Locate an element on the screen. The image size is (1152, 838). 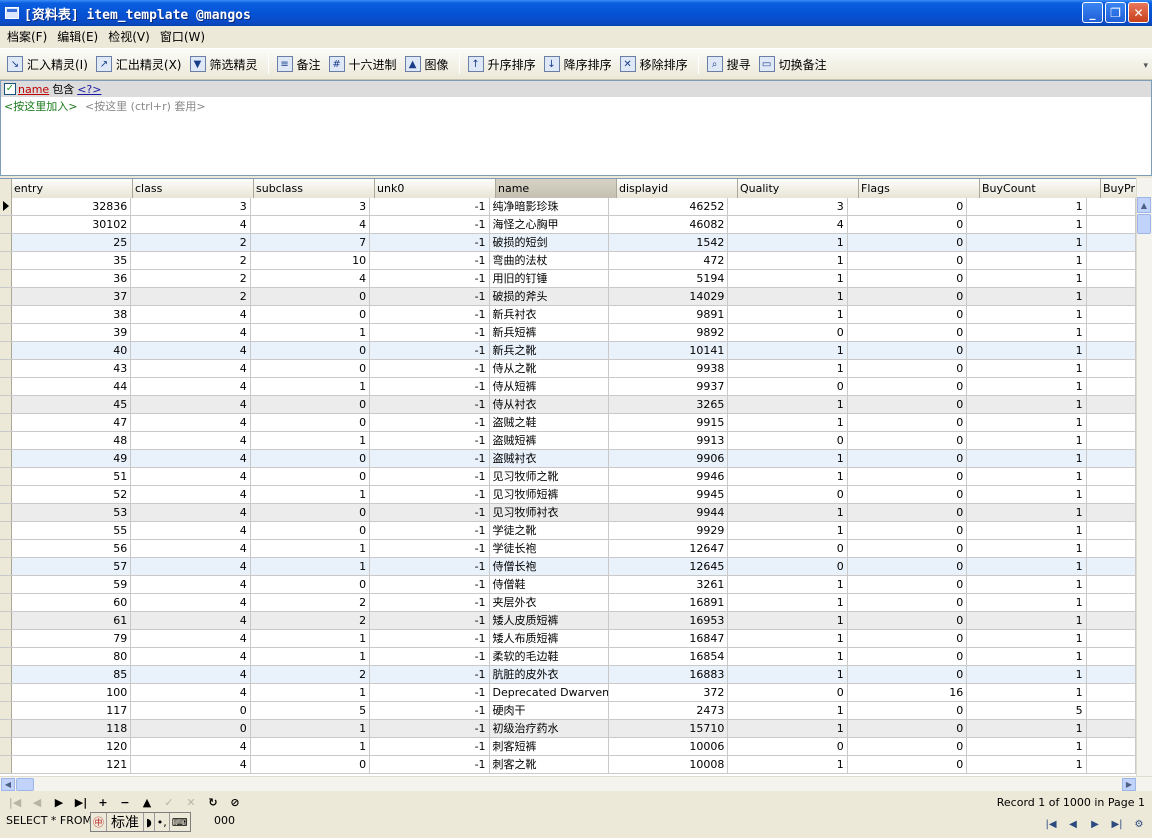
refresh-icon: ↻ is located at coordinates (213, 802).